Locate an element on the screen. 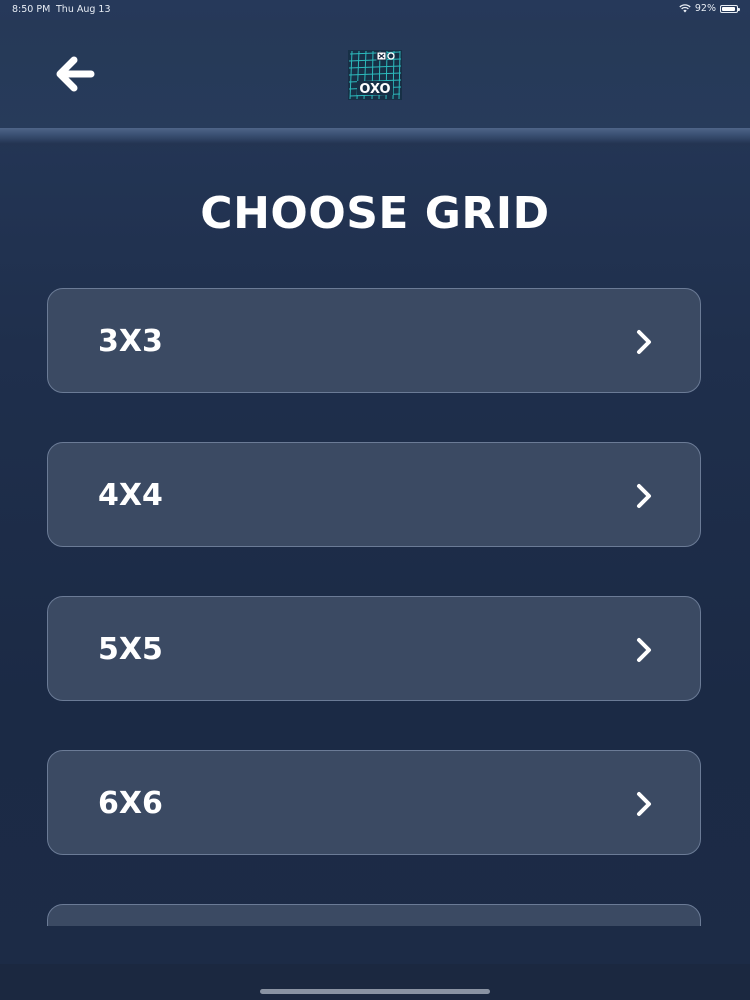 Image resolution: width=750 pixels, height=1000 pixels. battery-icon is located at coordinates (730, 8).